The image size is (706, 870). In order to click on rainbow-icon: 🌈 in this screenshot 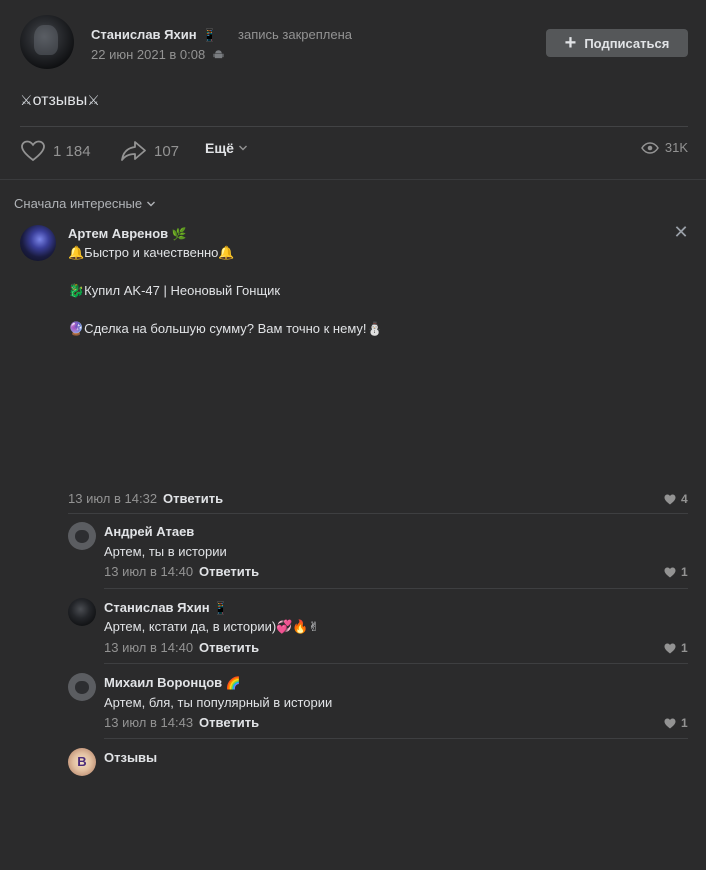, I will do `click(233, 683)`.